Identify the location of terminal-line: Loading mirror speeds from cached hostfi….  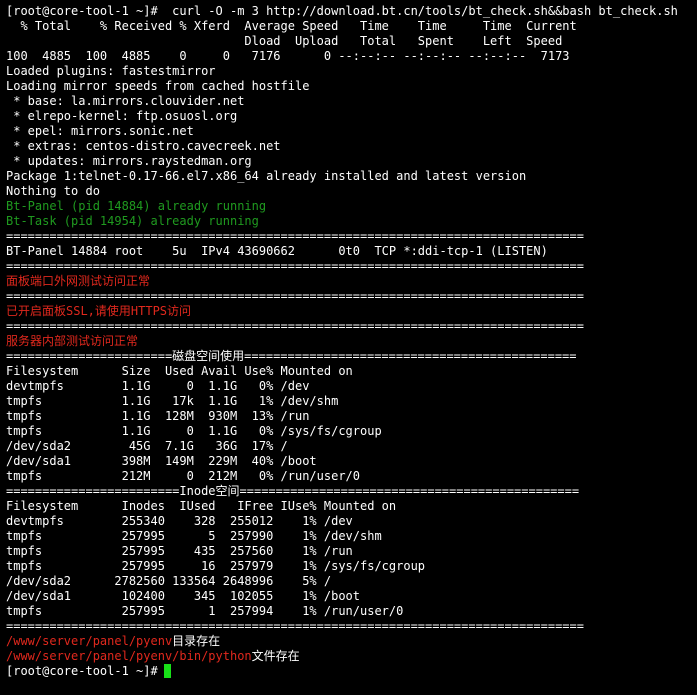
(158, 86).